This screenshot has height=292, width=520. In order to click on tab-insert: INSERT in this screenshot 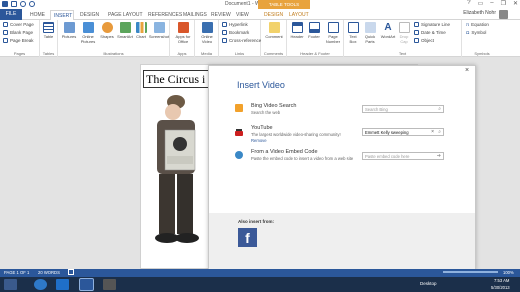, I will do `click(62, 15)`.